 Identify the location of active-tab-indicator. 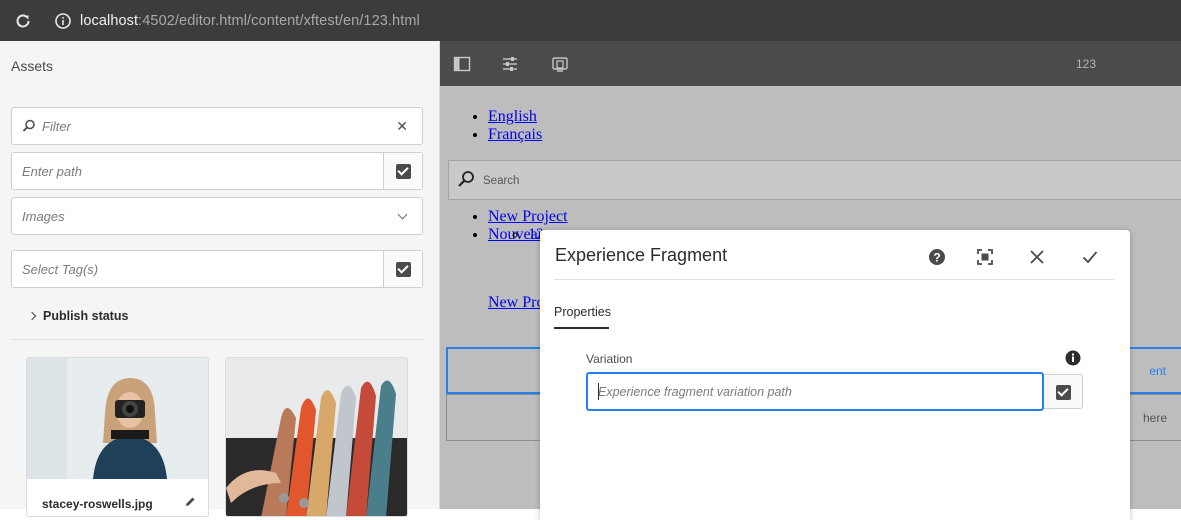
(581, 328).